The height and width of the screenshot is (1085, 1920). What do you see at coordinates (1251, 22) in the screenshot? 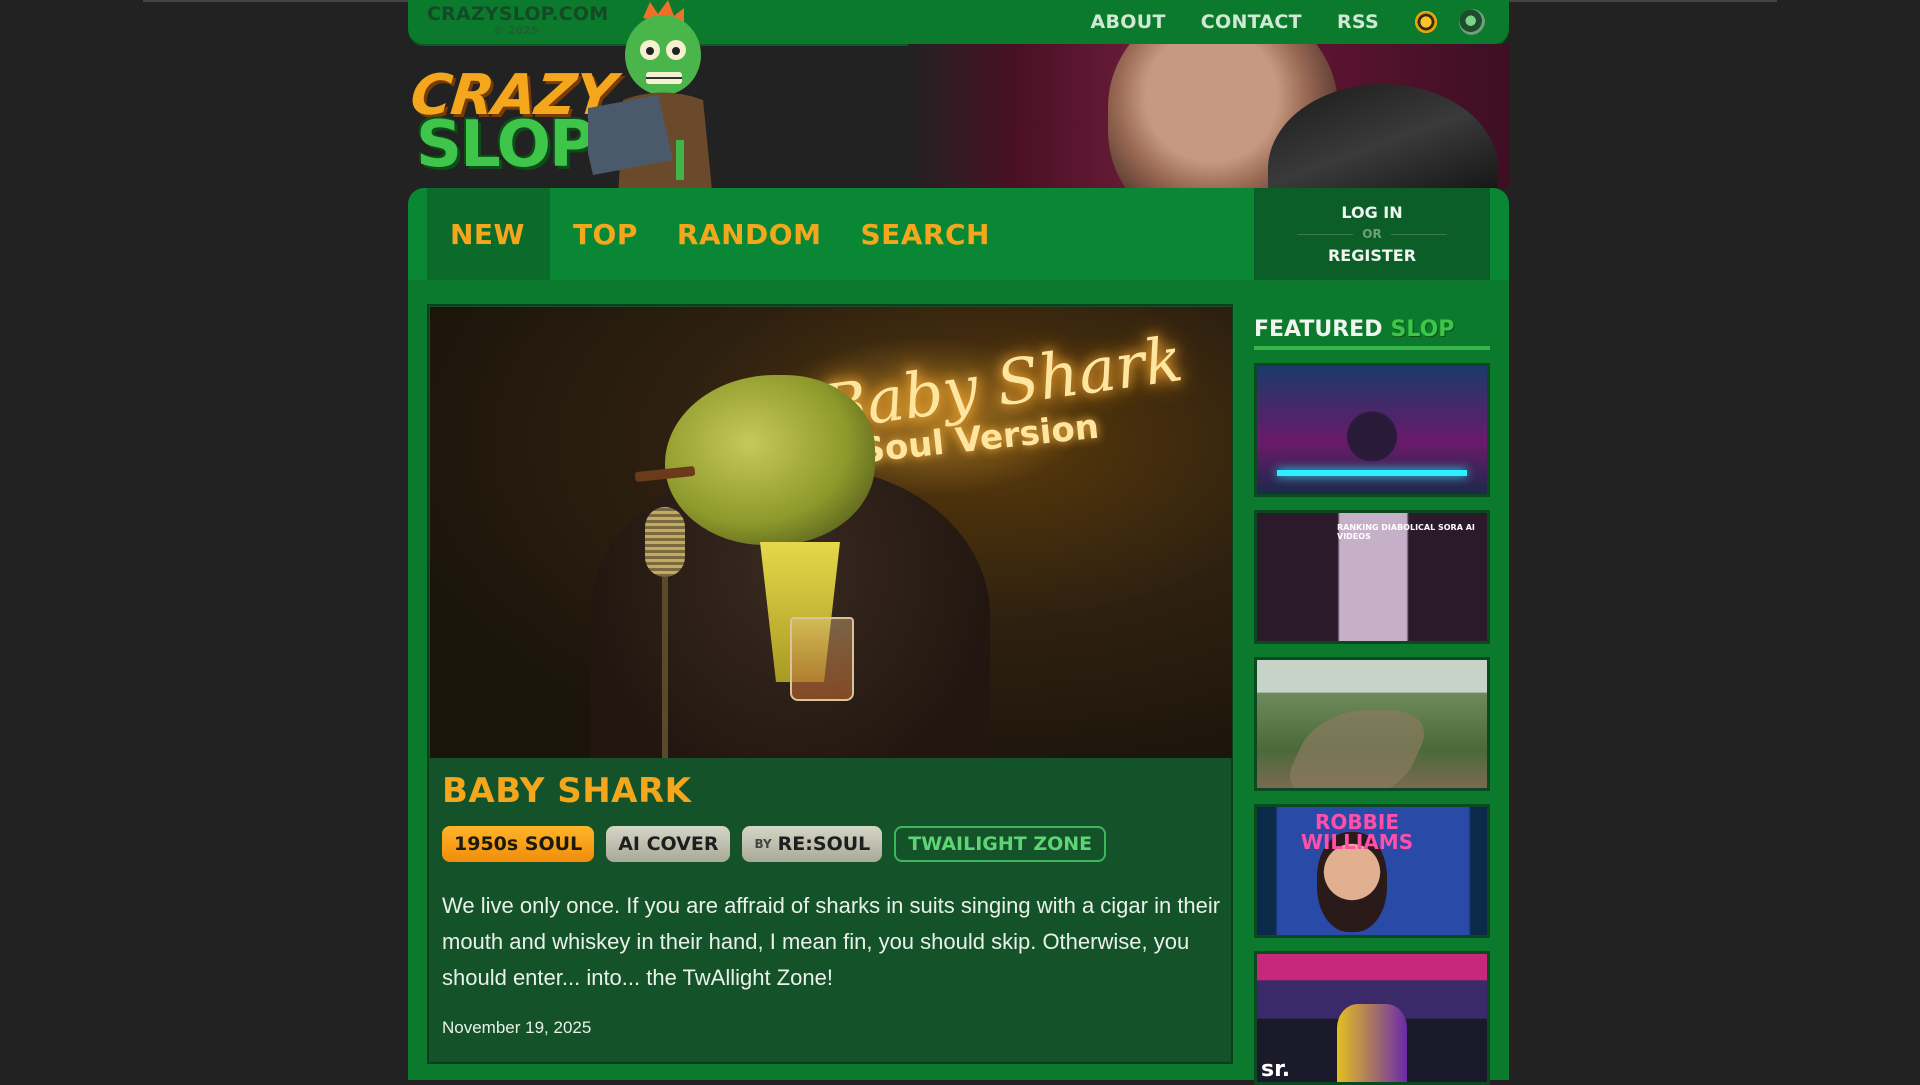
I see `nav-contact-link: CONTACT` at bounding box center [1251, 22].